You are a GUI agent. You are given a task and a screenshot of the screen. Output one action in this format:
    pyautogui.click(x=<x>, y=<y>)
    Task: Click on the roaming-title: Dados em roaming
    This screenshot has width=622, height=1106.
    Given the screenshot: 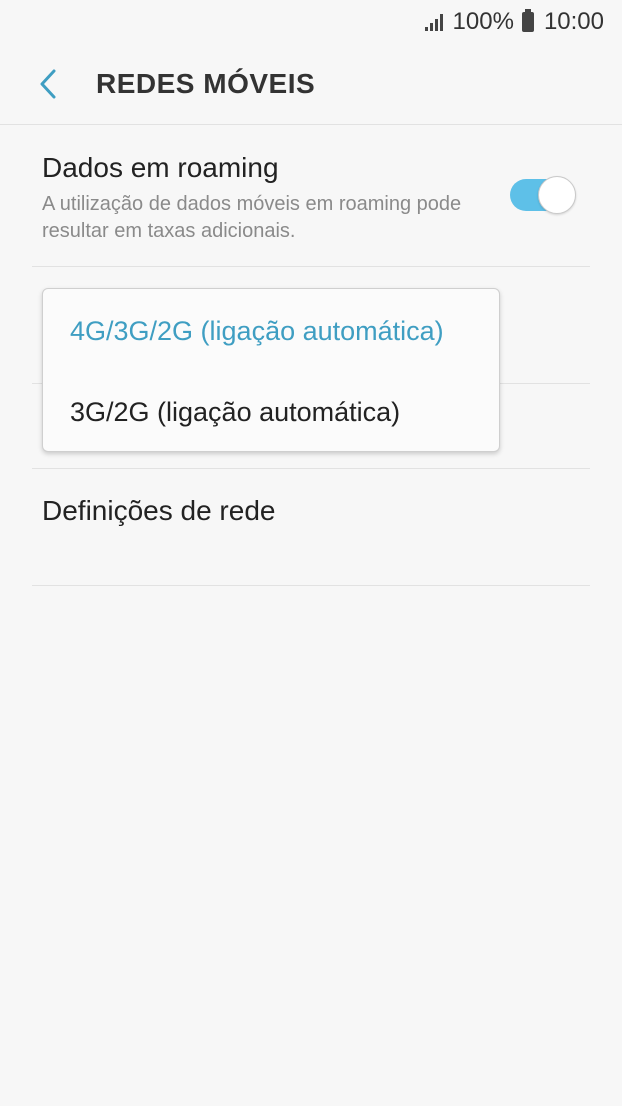 What is the action you would take?
    pyautogui.click(x=160, y=167)
    